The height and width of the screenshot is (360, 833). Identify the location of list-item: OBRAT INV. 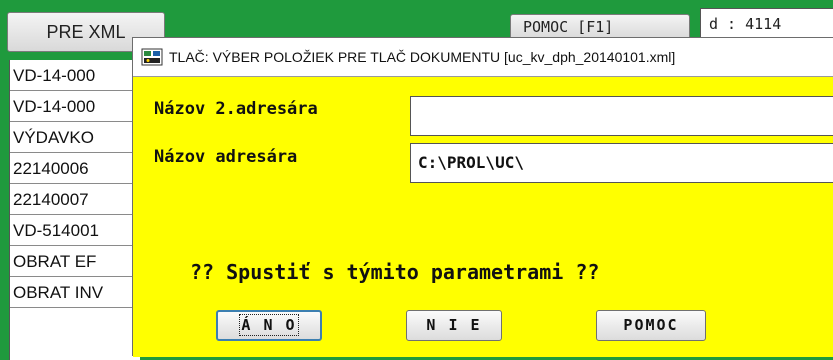
(75, 292).